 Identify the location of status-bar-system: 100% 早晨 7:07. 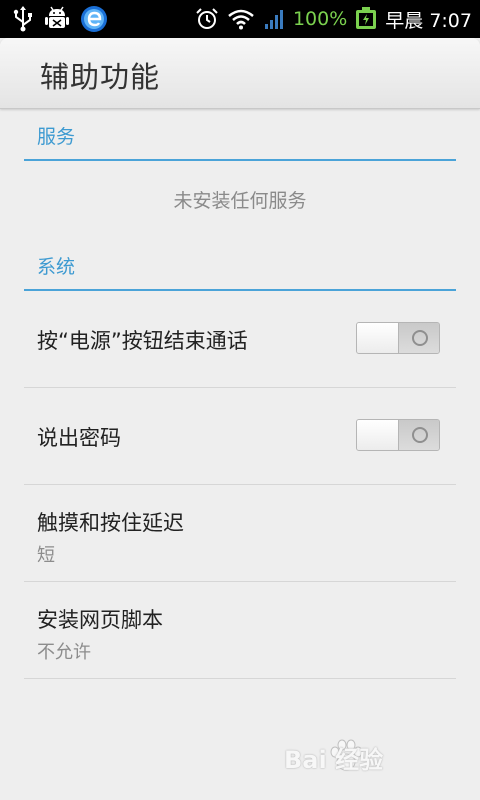
(333, 19).